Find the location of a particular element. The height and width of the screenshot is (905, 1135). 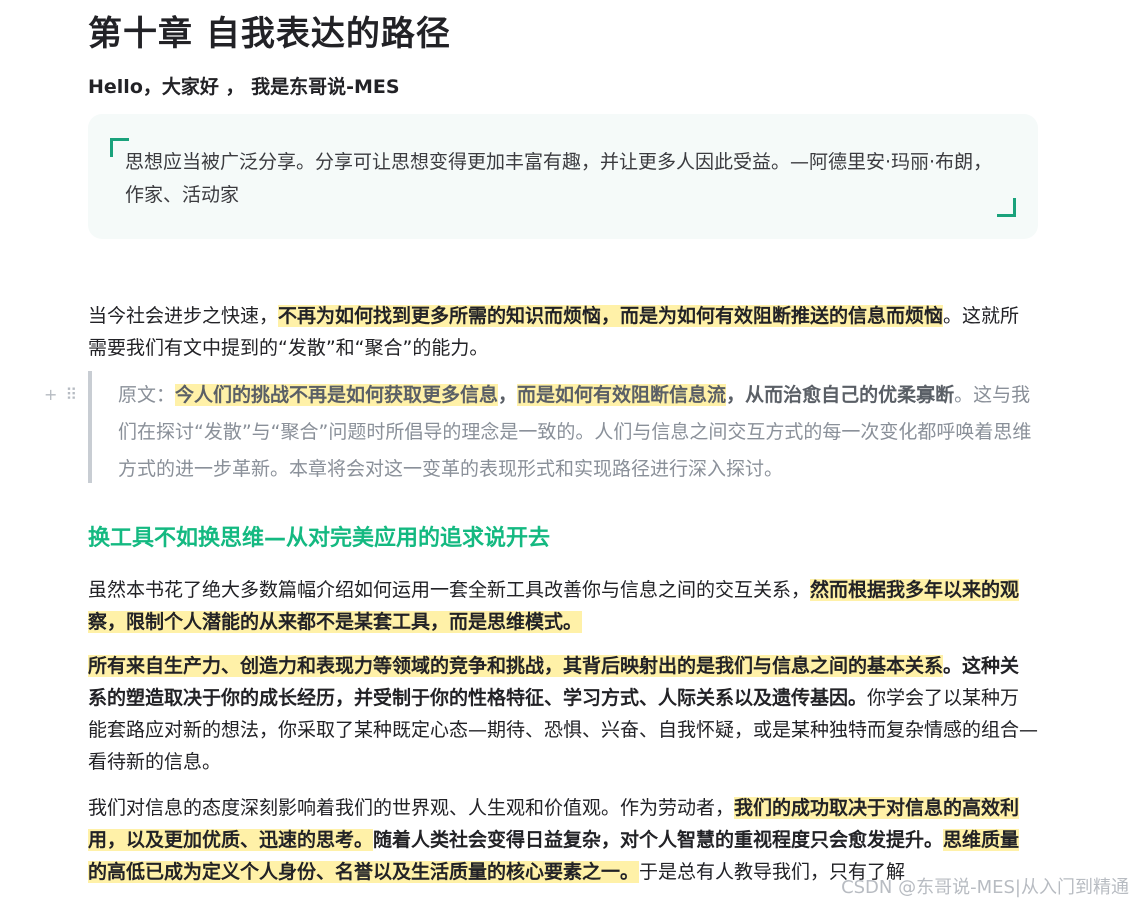

bold-text: ，从而治愈自己的优柔寡断 is located at coordinates (840, 395).